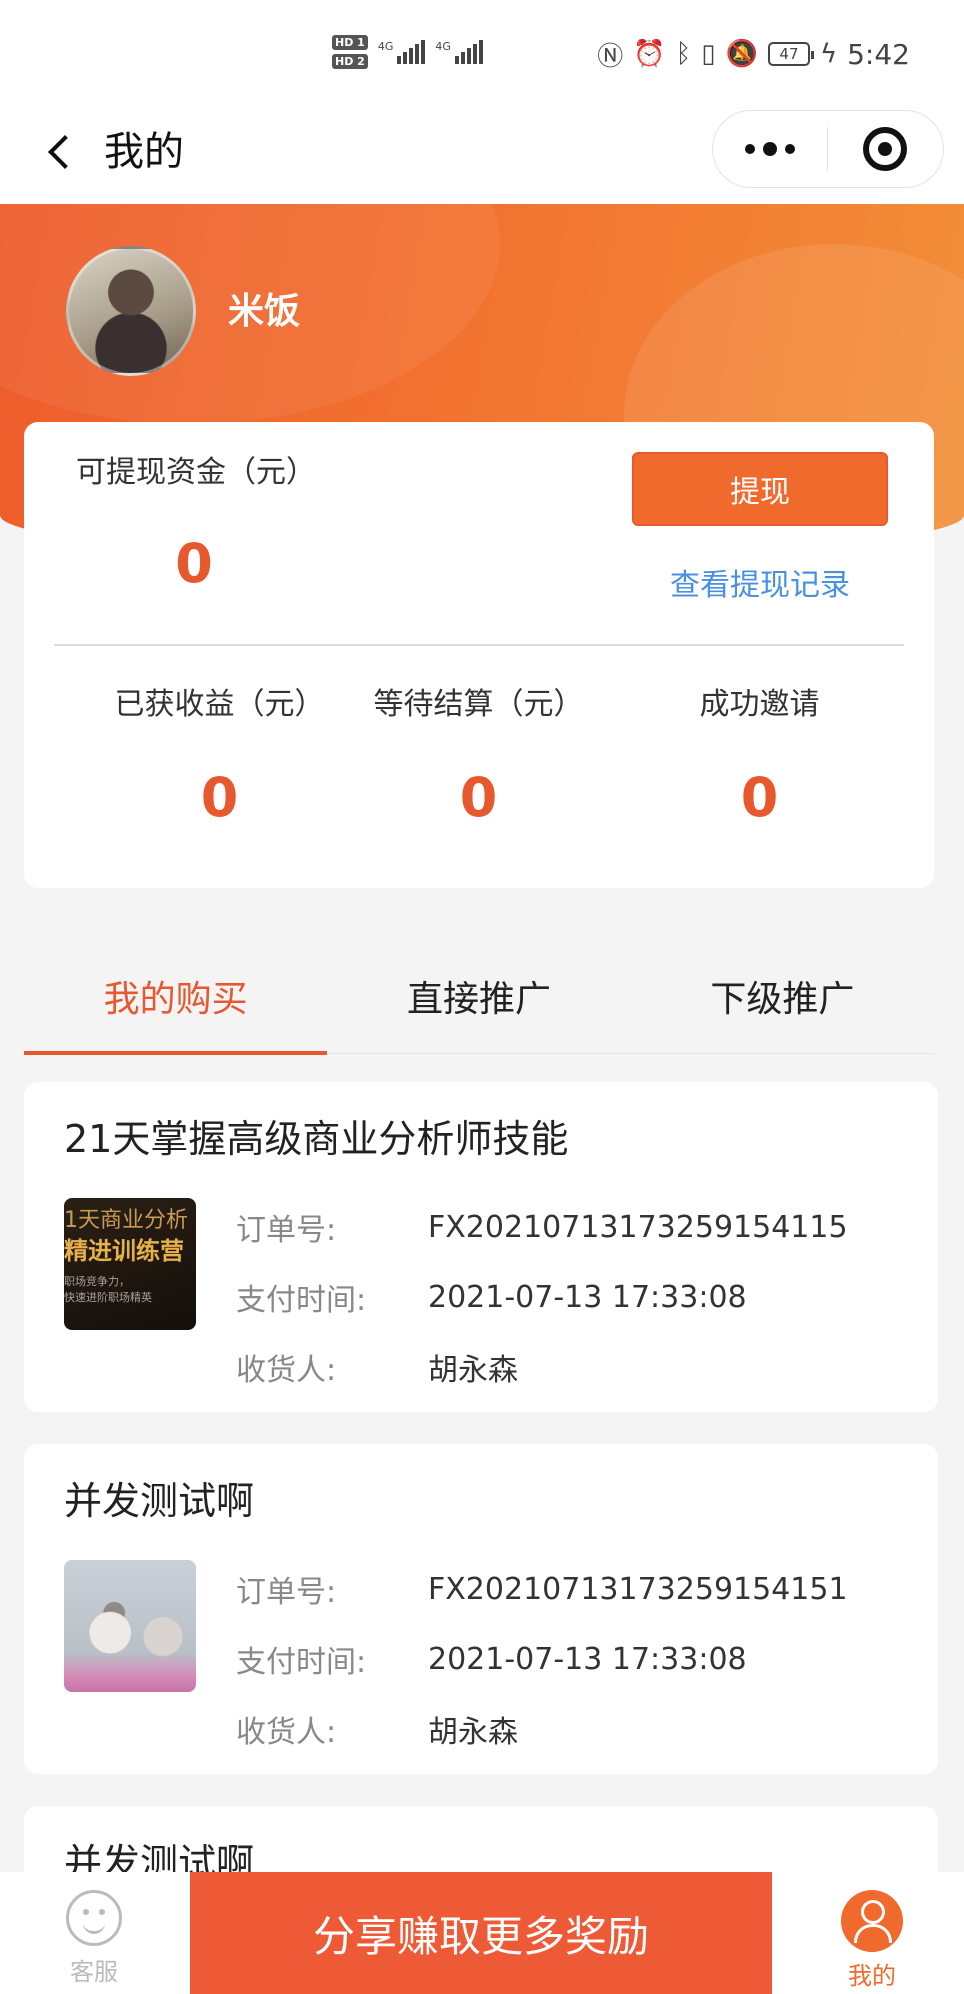 Image resolution: width=964 pixels, height=1994 pixels. Describe the element at coordinates (760, 586) in the screenshot. I see `withdraw-record-link: 查看提现记录` at that location.